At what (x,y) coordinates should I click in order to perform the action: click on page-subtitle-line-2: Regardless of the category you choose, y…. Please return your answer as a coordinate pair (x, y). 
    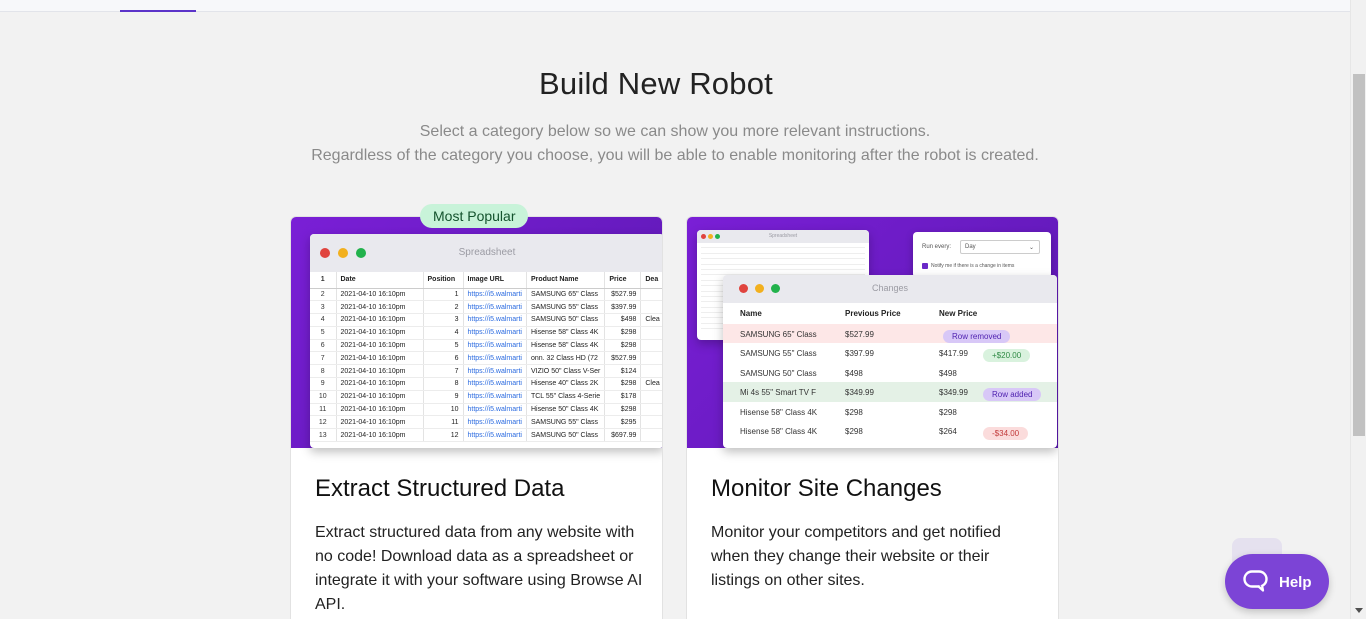
    Looking at the image, I should click on (675, 155).